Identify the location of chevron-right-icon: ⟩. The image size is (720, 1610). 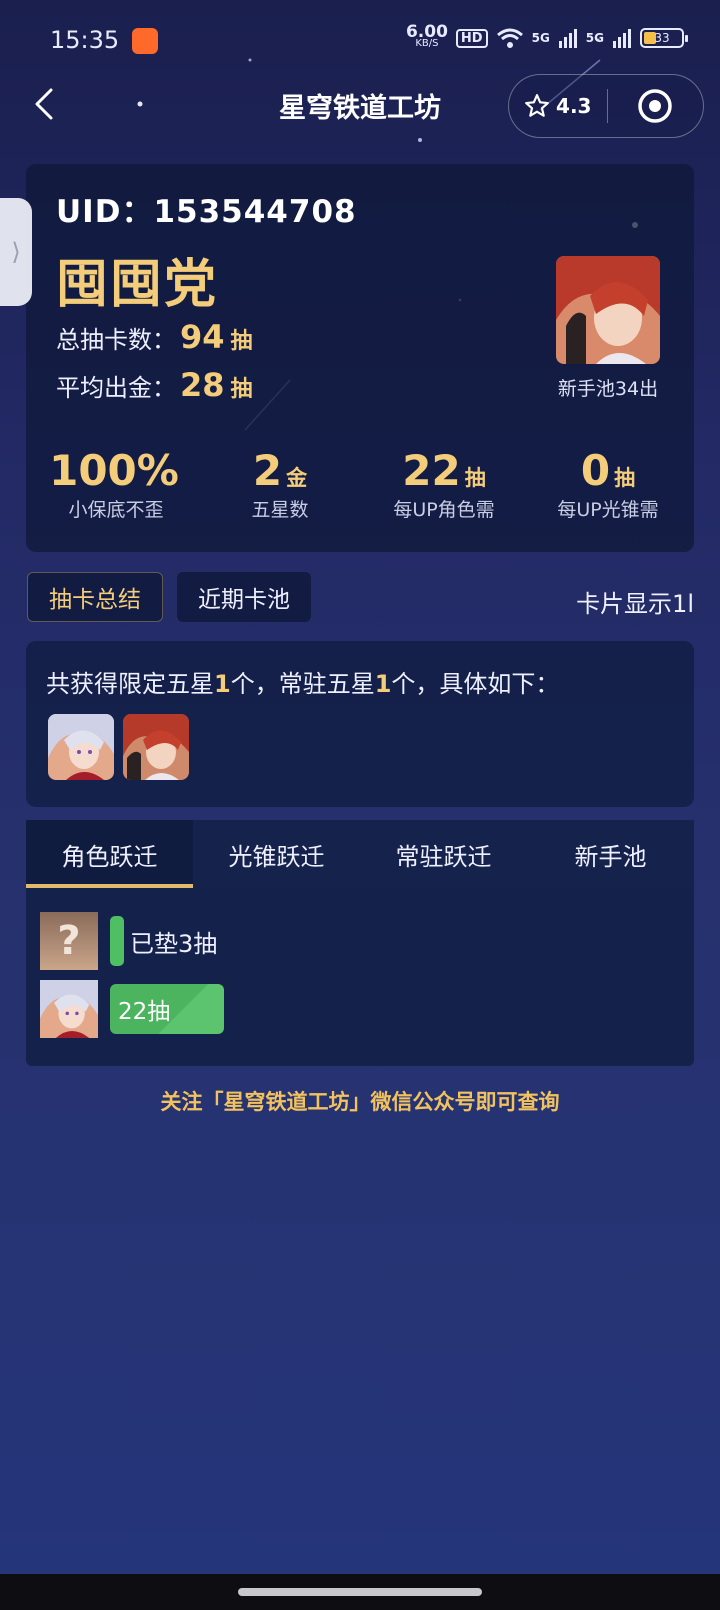
(16, 252).